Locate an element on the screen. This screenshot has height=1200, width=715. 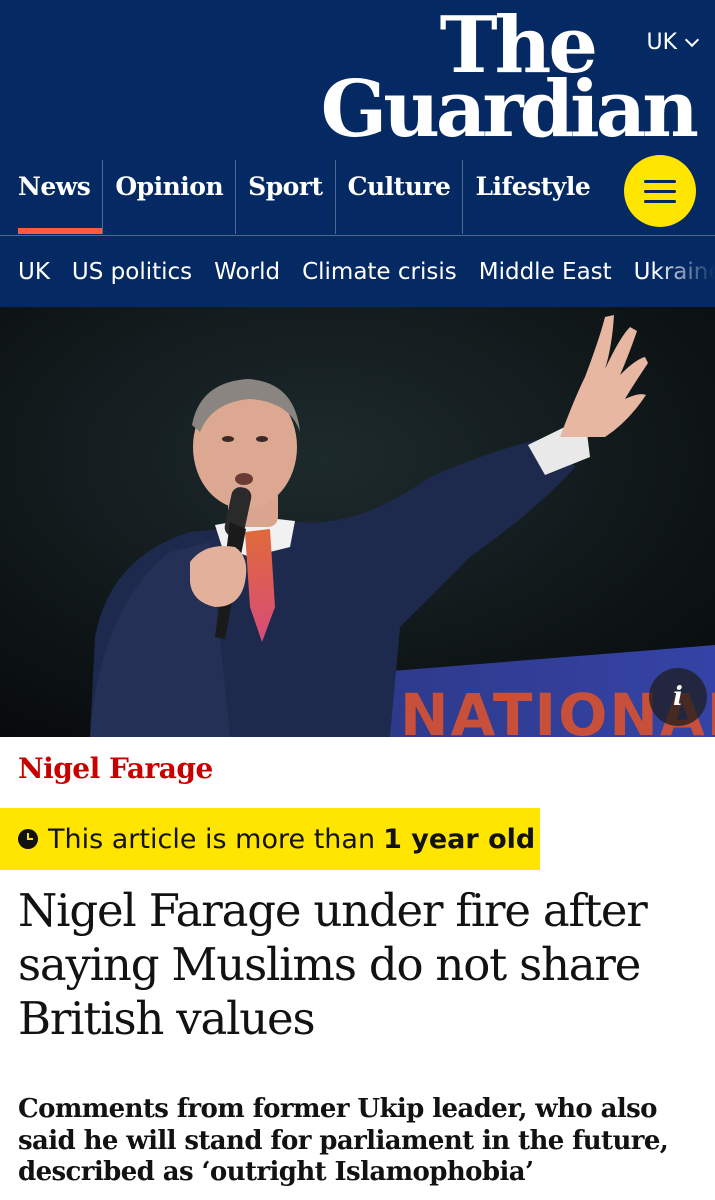
pillar-lifestyle: Lifestyle is located at coordinates (532, 197).